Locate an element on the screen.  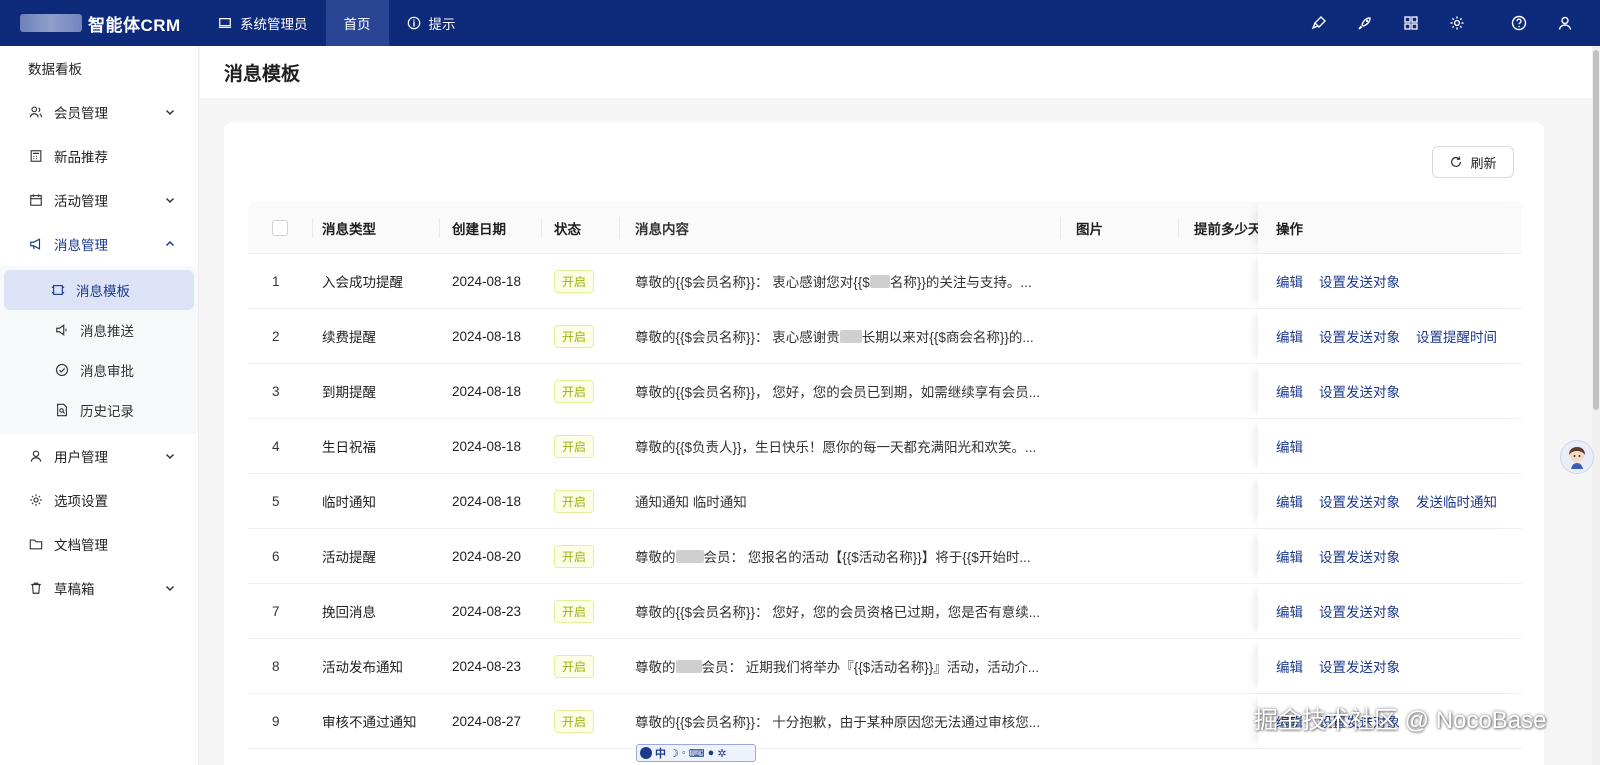
sidebar-item-message-approval: 消息审批 is located at coordinates (99, 370).